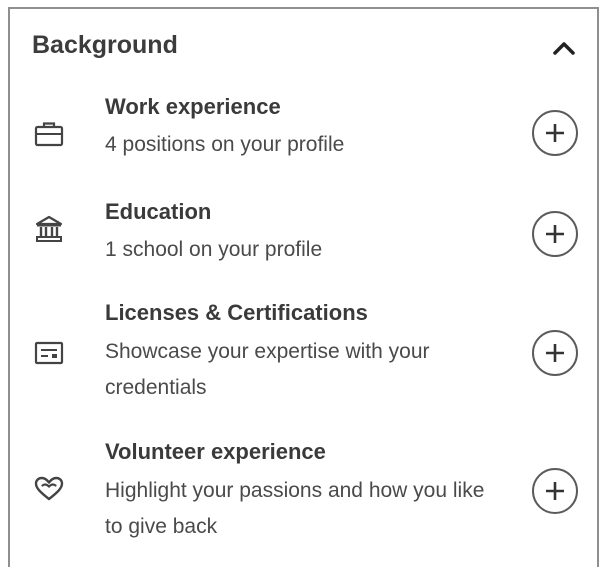 The width and height of the screenshot is (608, 567). Describe the element at coordinates (303, 236) in the screenshot. I see `education-item: Education 1 school on your profile` at that location.